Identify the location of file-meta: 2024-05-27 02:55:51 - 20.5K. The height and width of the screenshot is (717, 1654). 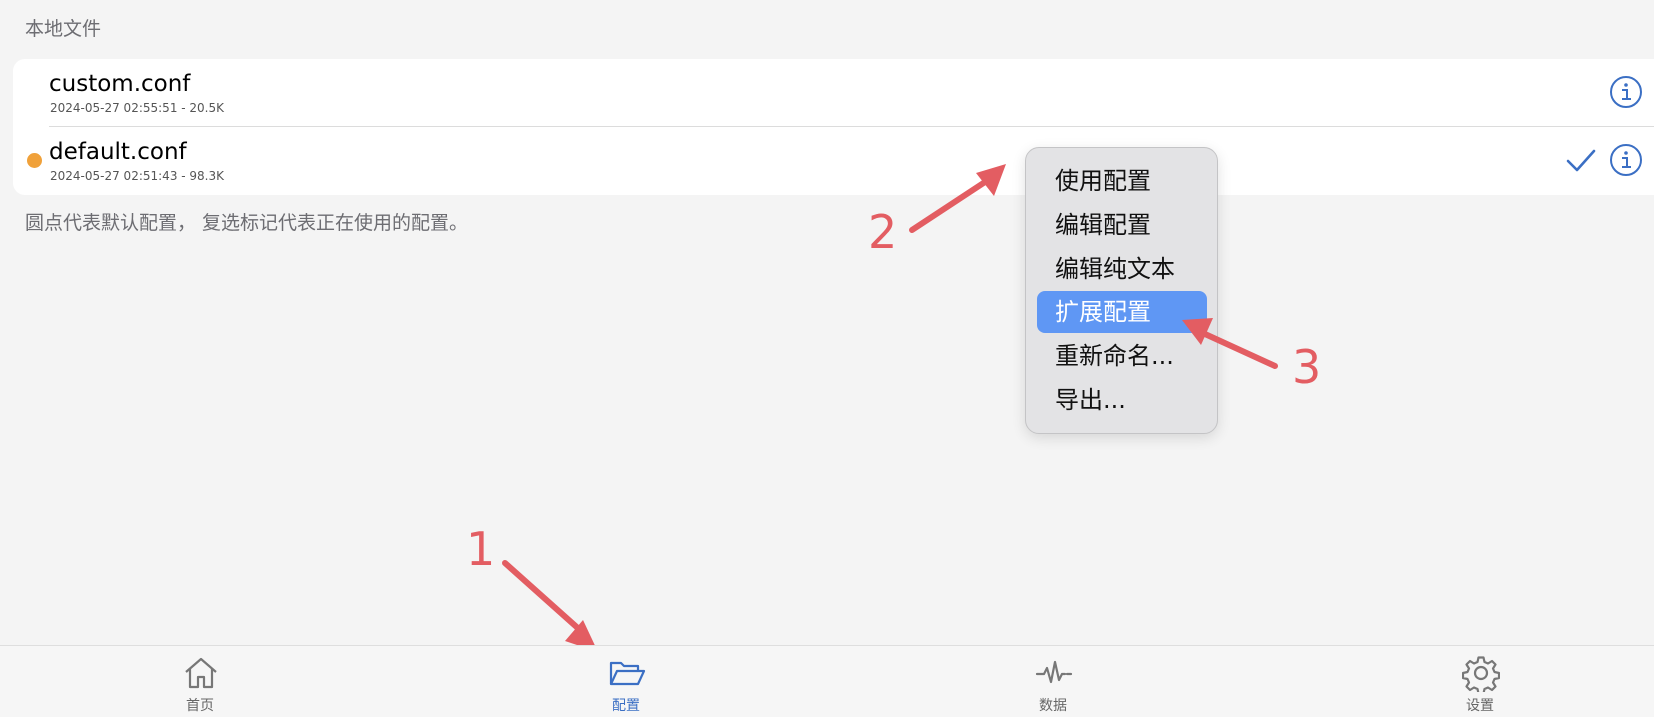
(137, 108).